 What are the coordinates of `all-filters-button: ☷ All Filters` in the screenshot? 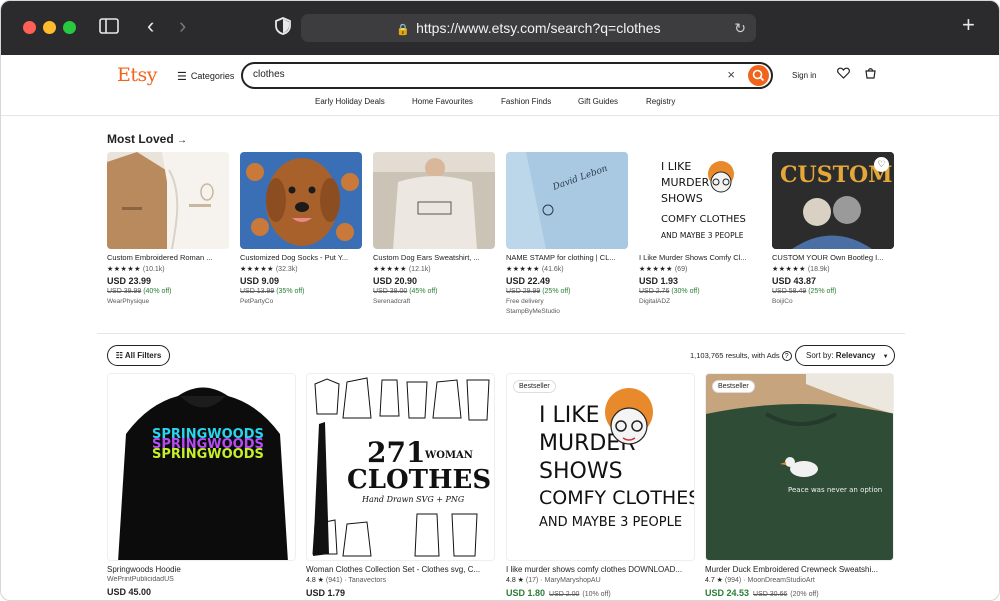 It's located at (138, 355).